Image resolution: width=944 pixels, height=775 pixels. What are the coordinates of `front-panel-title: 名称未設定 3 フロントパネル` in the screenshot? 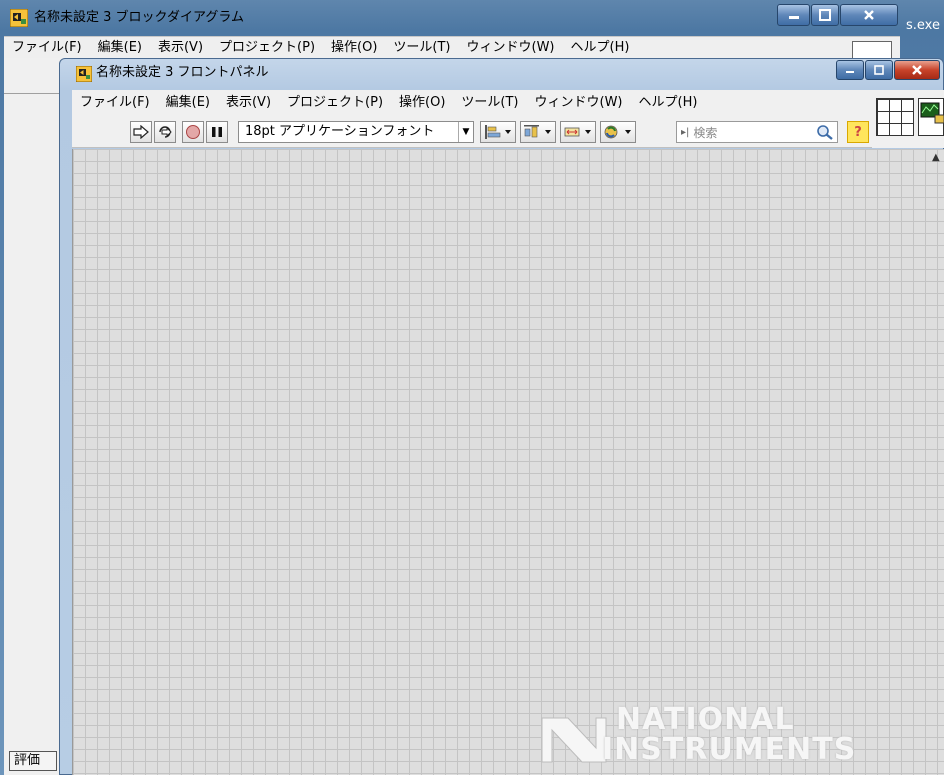 It's located at (182, 72).